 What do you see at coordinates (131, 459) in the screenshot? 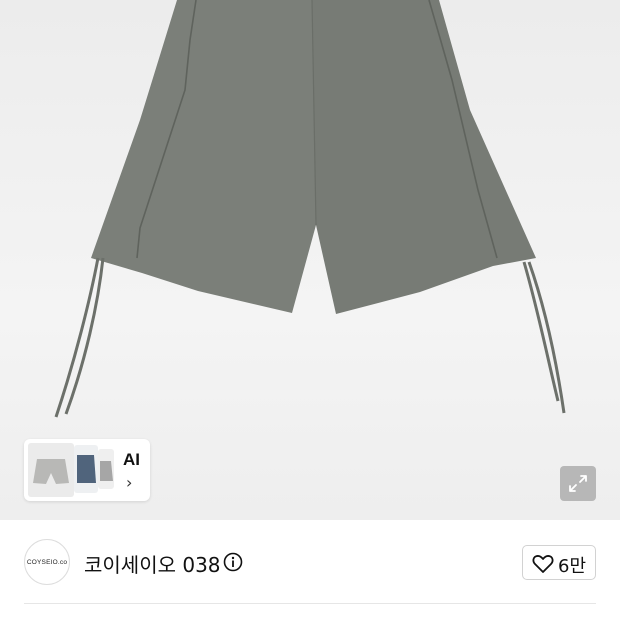
I see `ai-label: AI` at bounding box center [131, 459].